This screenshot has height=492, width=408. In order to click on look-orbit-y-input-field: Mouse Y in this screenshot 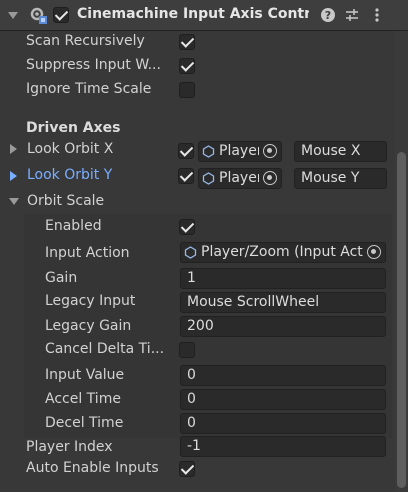, I will do `click(340, 178)`.